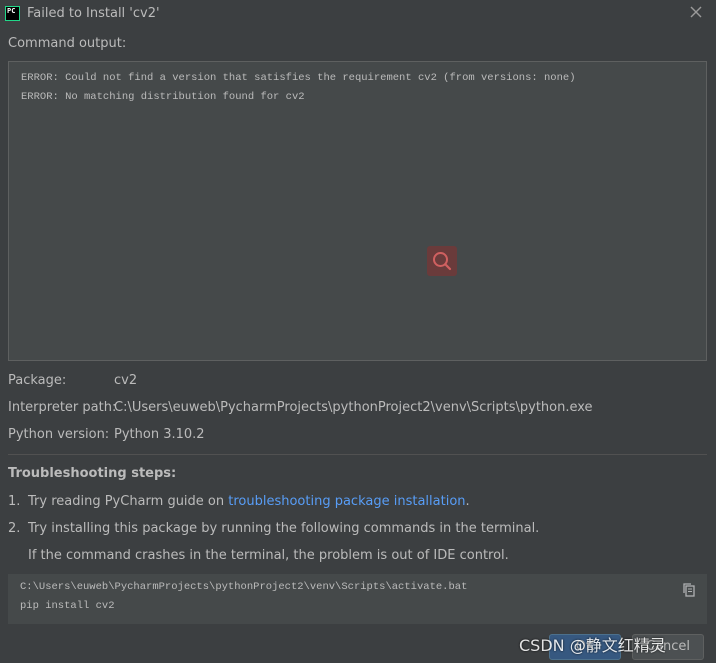  What do you see at coordinates (62, 407) in the screenshot?
I see `interpreter-path-label: Interpreter path:` at bounding box center [62, 407].